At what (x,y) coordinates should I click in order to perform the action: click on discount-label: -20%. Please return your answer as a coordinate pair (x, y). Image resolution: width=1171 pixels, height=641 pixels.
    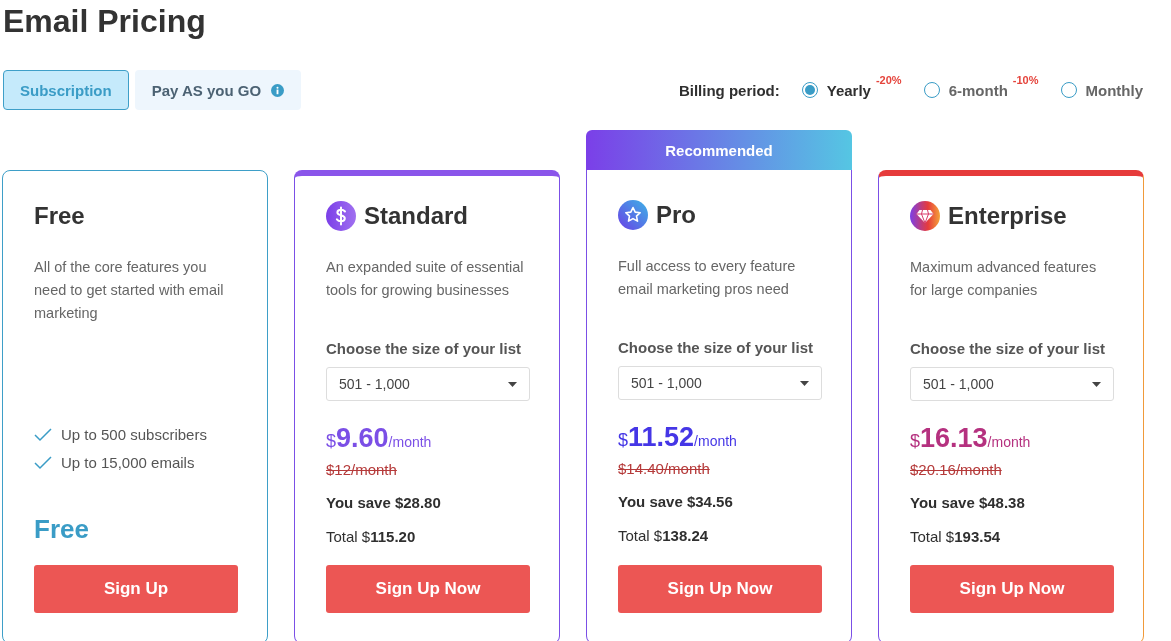
    Looking at the image, I should click on (888, 79).